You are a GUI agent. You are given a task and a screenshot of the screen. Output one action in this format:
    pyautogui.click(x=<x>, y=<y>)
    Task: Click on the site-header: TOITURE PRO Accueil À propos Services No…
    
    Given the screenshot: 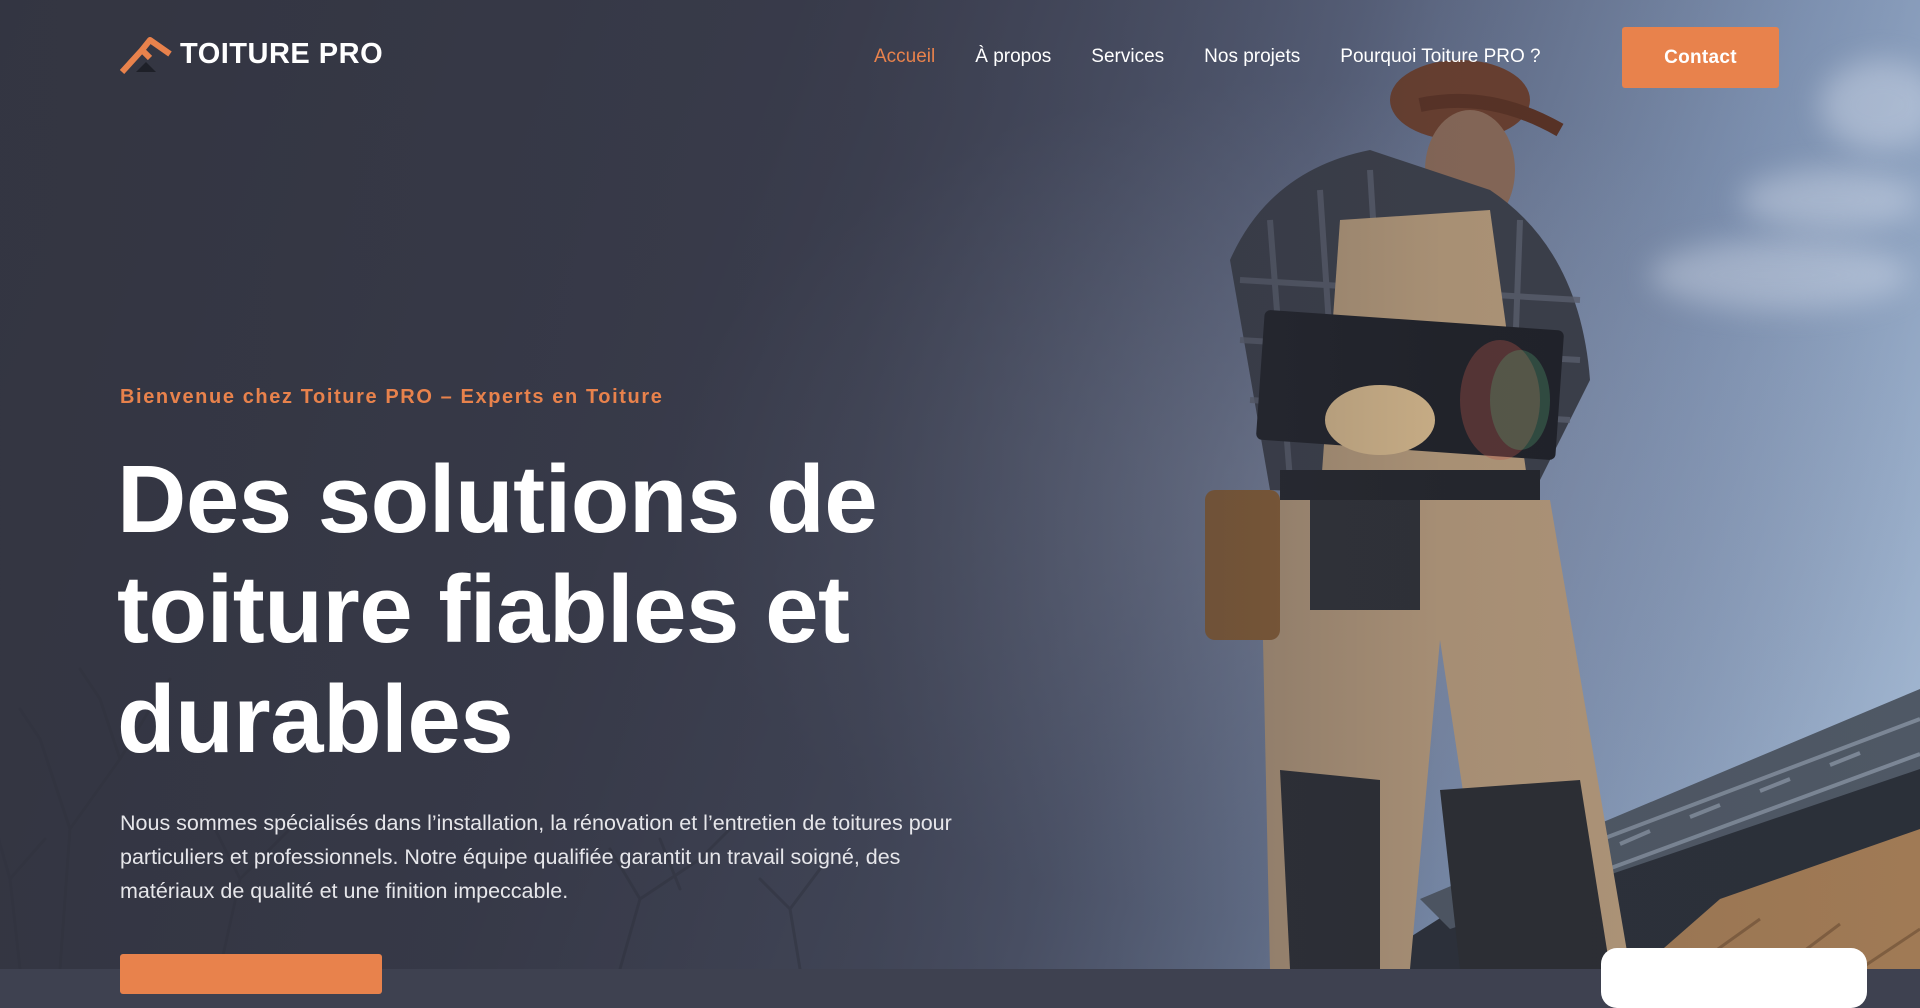 What is the action you would take?
    pyautogui.click(x=960, y=57)
    